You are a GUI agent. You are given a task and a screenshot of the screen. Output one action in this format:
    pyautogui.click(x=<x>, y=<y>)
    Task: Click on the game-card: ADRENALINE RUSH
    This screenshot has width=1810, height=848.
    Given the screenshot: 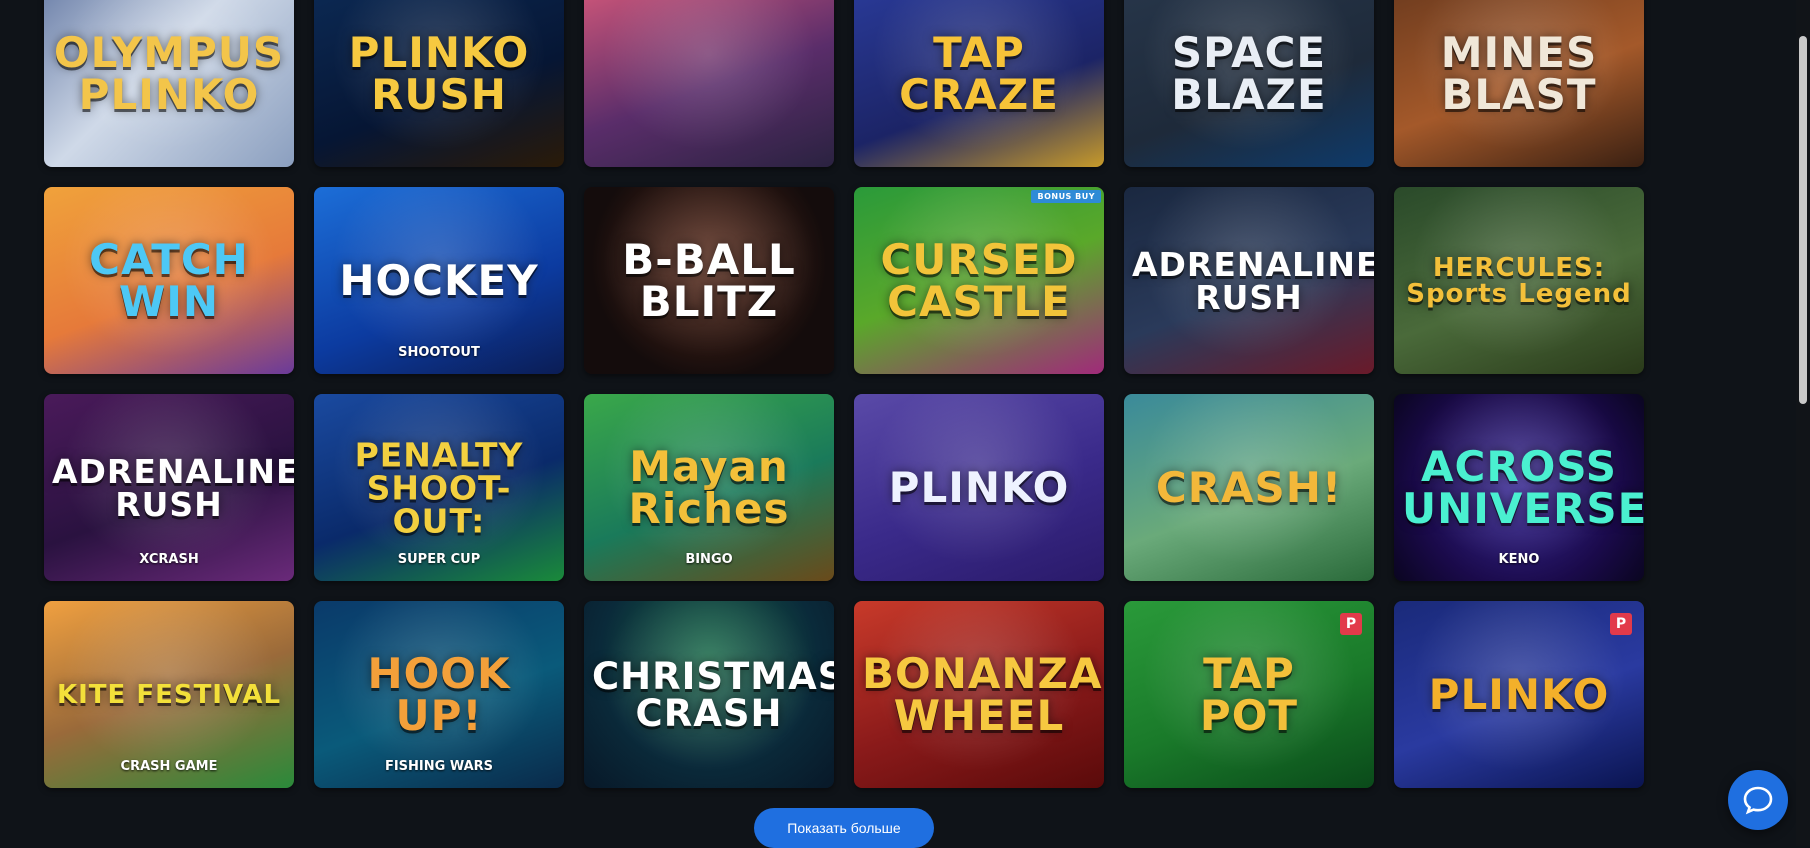 What is the action you would take?
    pyautogui.click(x=1249, y=280)
    